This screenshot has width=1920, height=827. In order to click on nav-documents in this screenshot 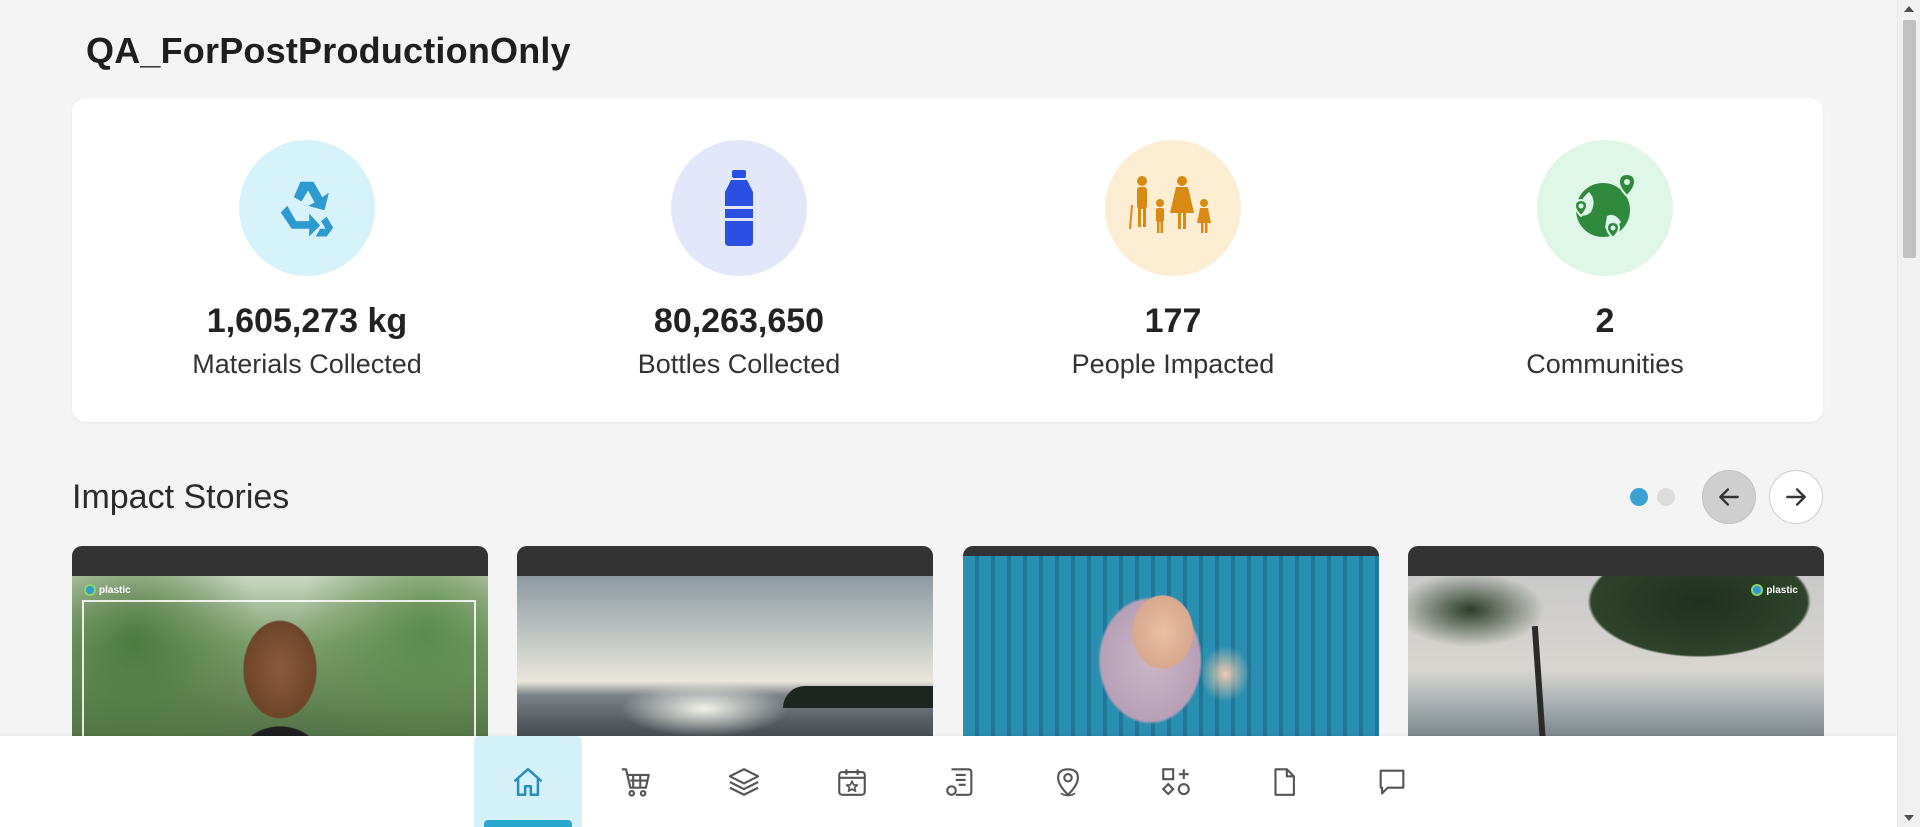, I will do `click(1284, 781)`.